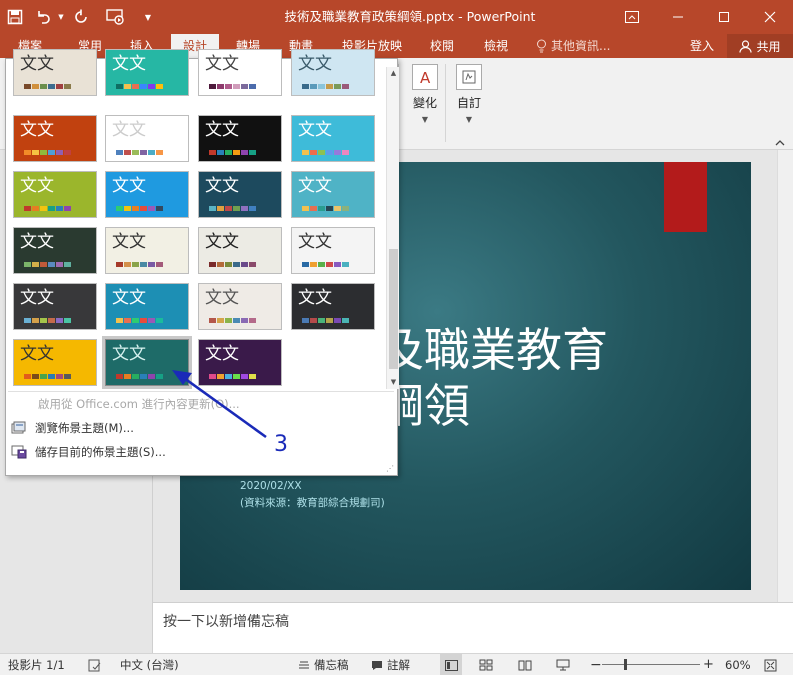 The height and width of the screenshot is (675, 793). I want to click on zoom-out-button: −, so click(596, 664).